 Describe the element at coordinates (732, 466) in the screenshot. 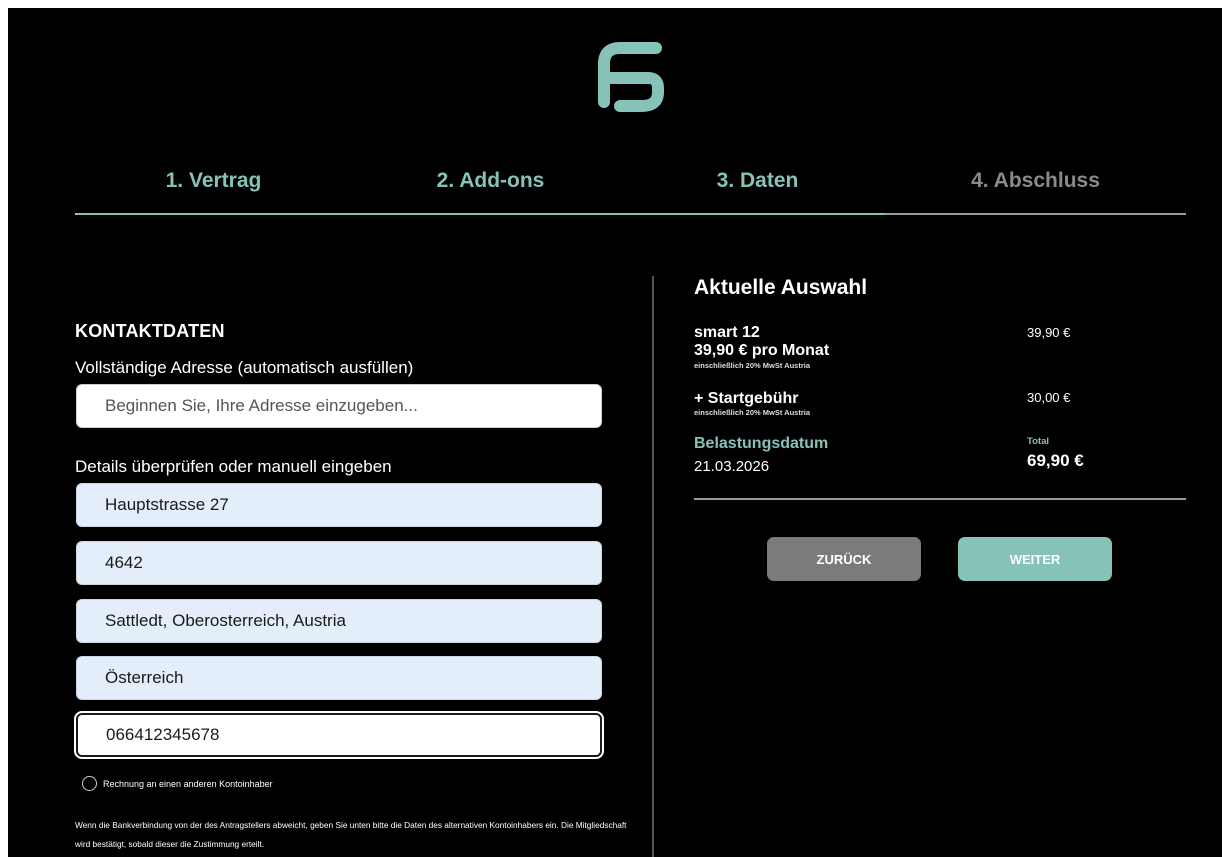

I see `debit-date-value: 21.03.2026` at that location.